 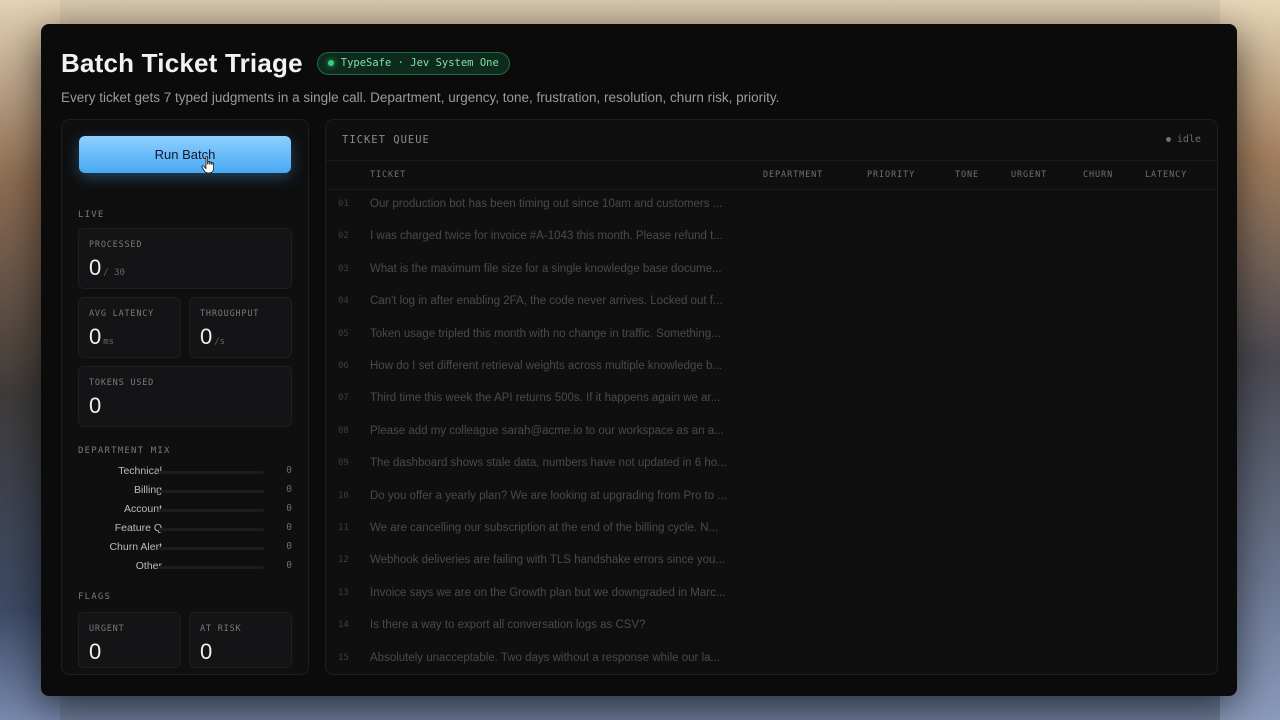 I want to click on column-header-churn: CHURN, so click(x=1098, y=175).